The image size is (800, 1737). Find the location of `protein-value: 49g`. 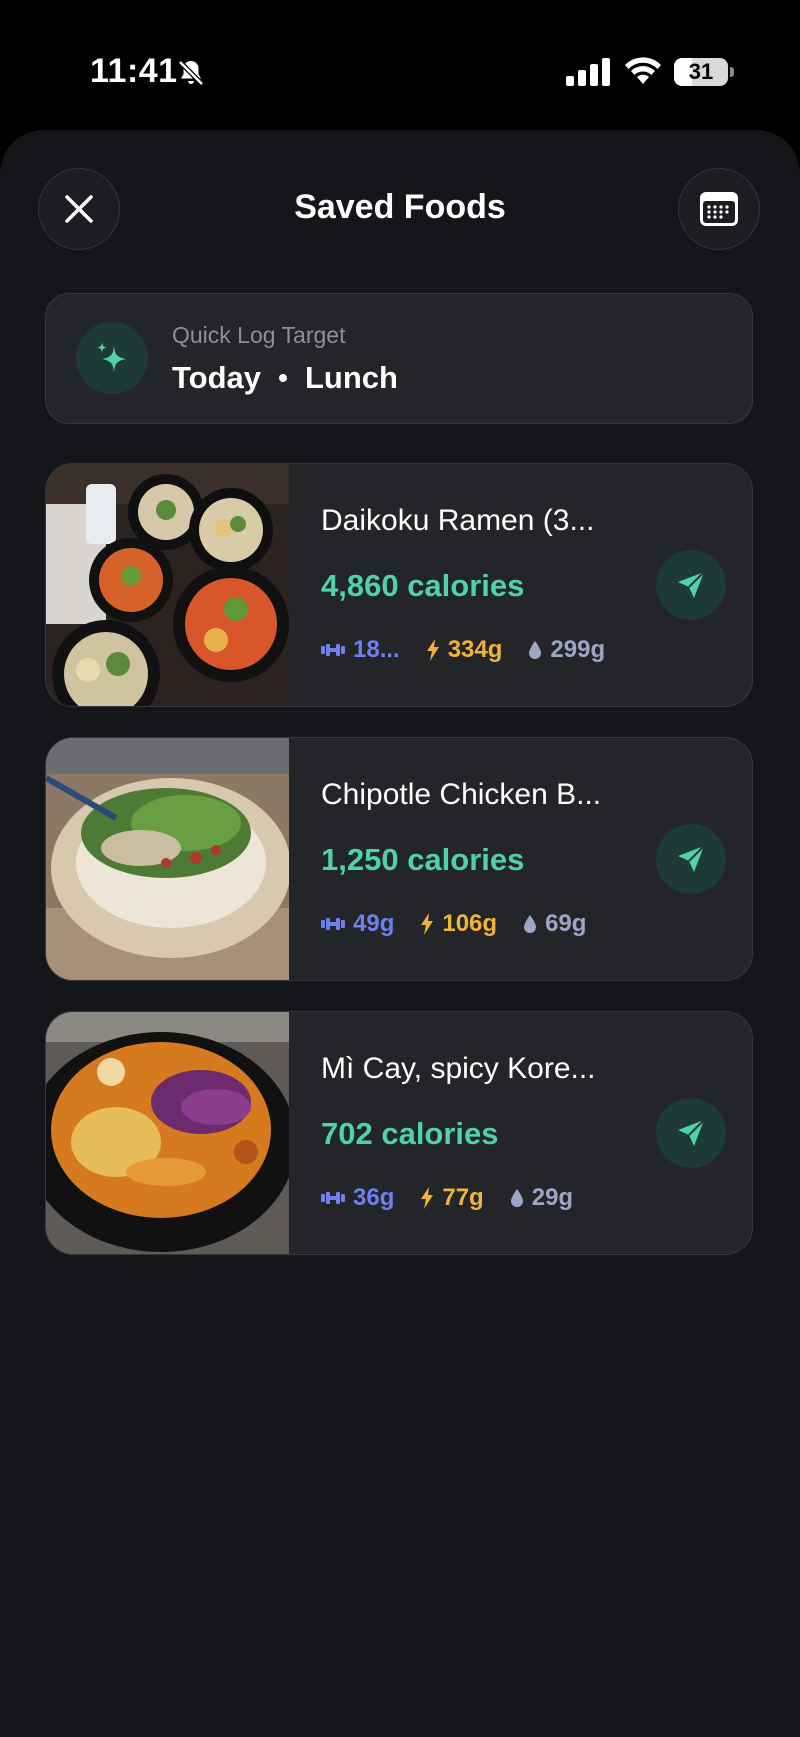

protein-value: 49g is located at coordinates (374, 923).